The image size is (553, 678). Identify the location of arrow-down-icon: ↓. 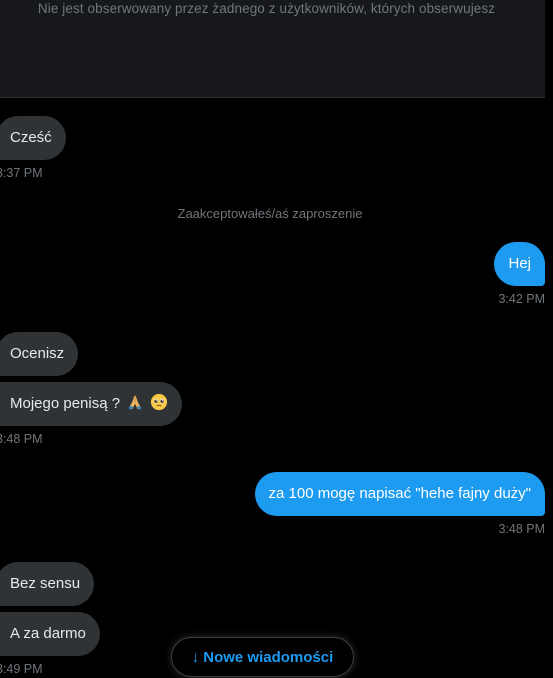
(195, 657).